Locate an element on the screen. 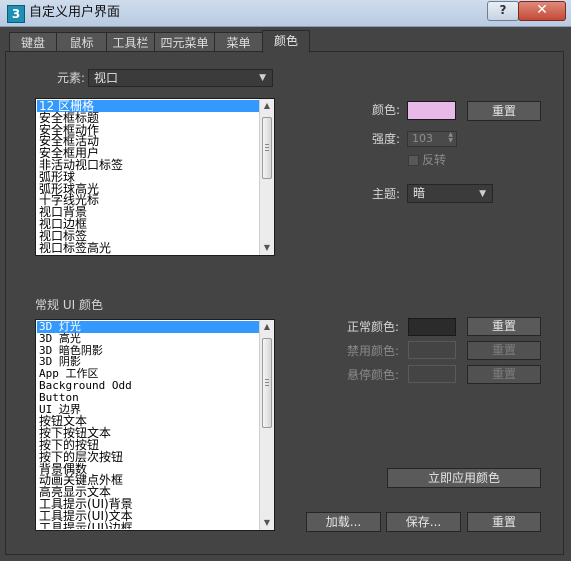 This screenshot has height=561, width=571. elements-dropdown-value: 视口 is located at coordinates (106, 78).